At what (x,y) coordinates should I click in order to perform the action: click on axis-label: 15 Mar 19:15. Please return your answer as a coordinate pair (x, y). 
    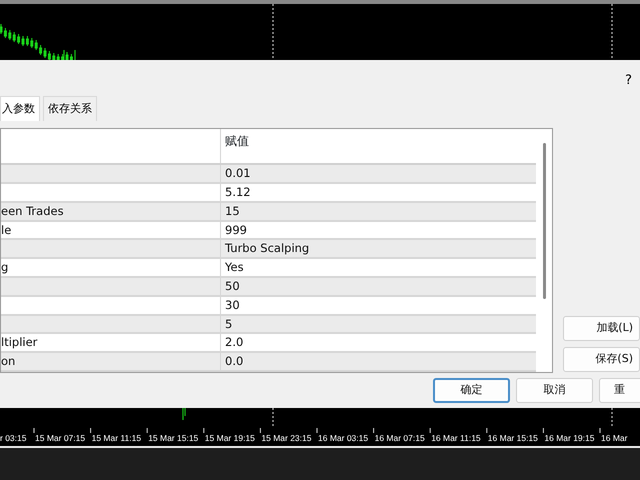
    Looking at the image, I should click on (229, 438).